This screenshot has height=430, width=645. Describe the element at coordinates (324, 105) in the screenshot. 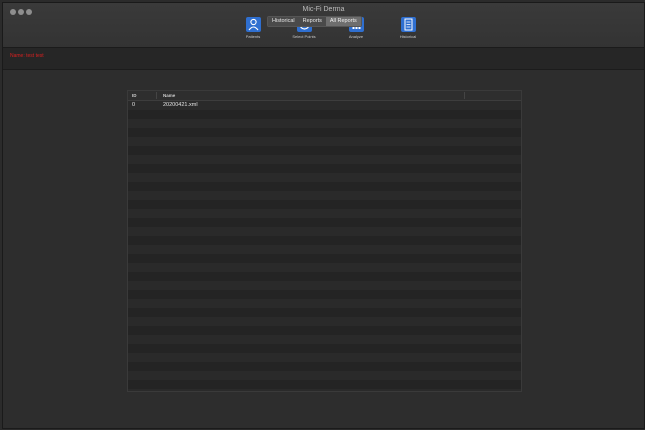

I see `table-row: 0 20200421.xml` at that location.